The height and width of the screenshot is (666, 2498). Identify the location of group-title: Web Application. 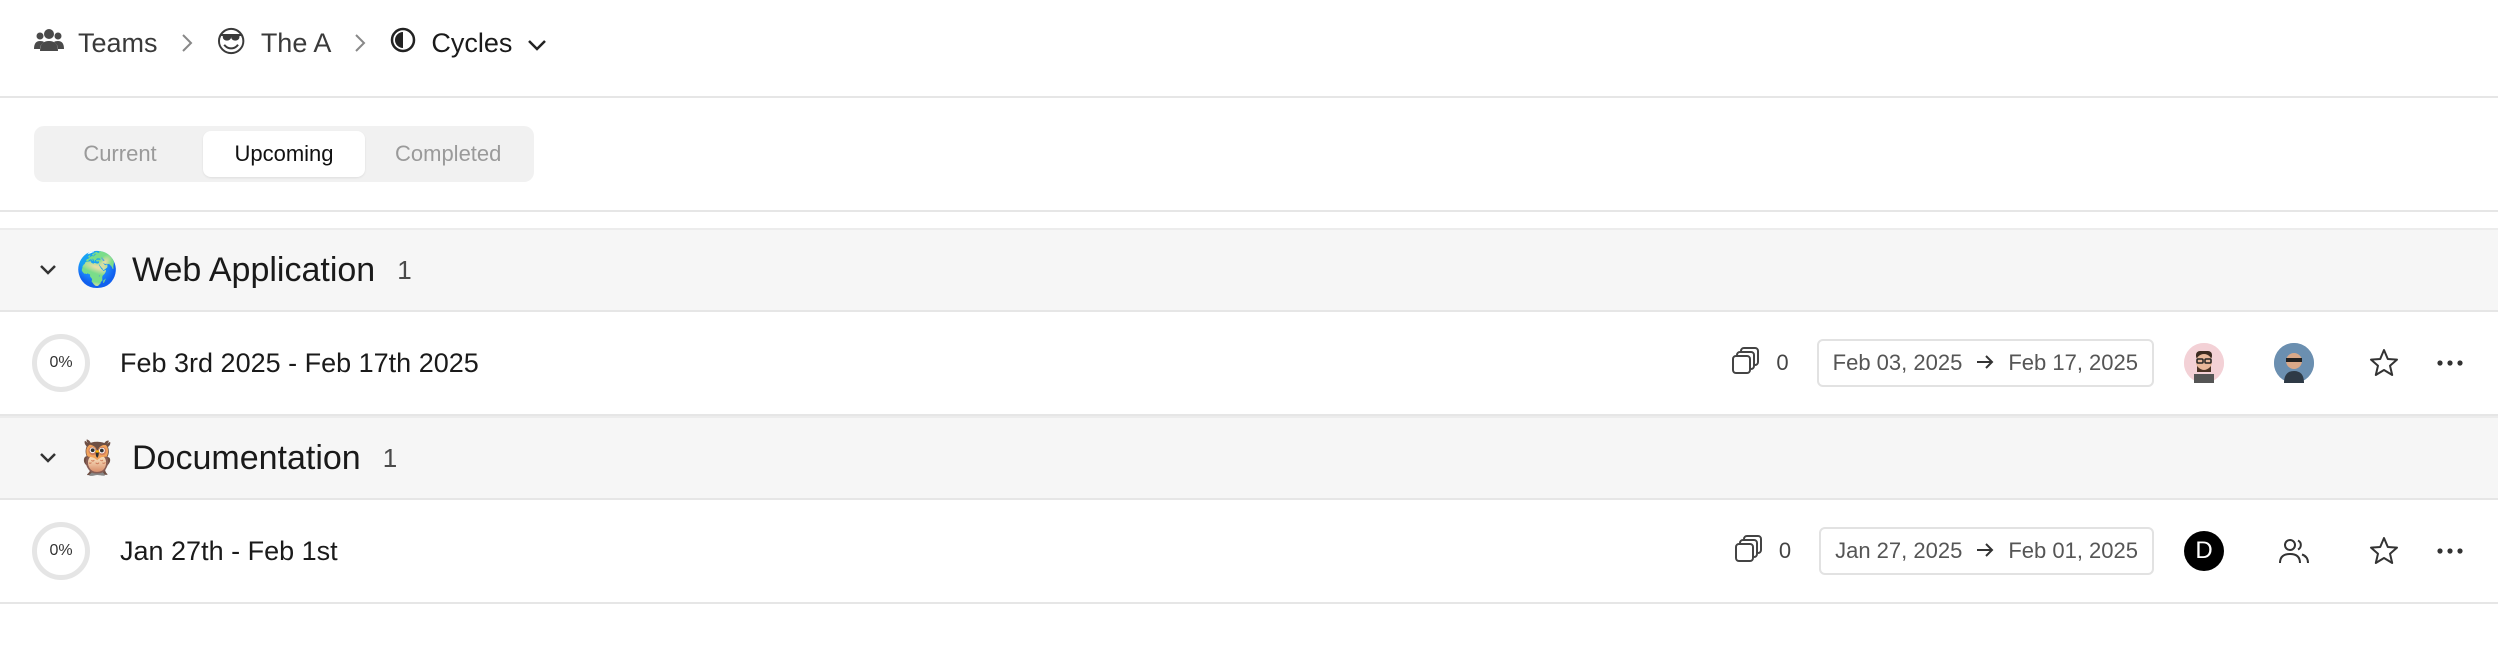
(254, 269).